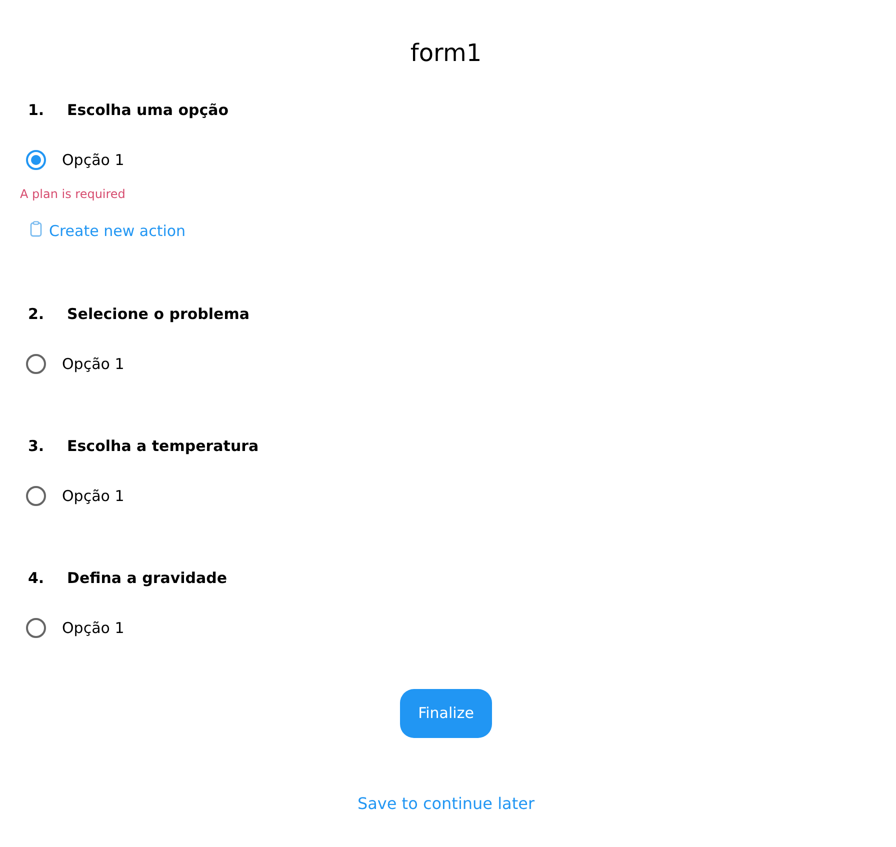 This screenshot has height=847, width=896. Describe the element at coordinates (73, 194) in the screenshot. I see `error-message: A plan is required` at that location.